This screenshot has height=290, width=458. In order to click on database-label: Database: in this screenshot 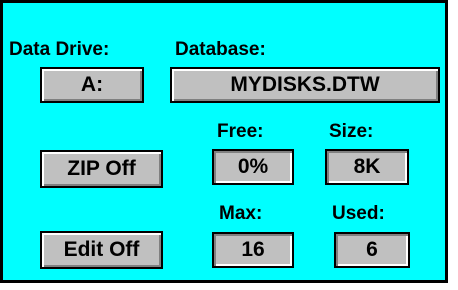, I will do `click(220, 49)`.